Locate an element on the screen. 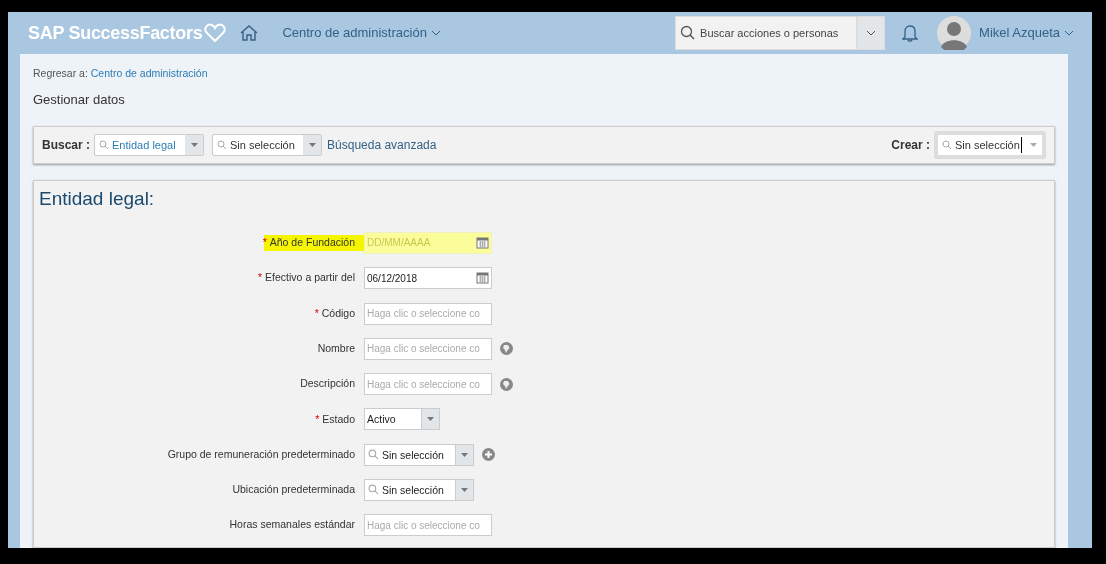  module-menu: Centro de administración is located at coordinates (361, 33).